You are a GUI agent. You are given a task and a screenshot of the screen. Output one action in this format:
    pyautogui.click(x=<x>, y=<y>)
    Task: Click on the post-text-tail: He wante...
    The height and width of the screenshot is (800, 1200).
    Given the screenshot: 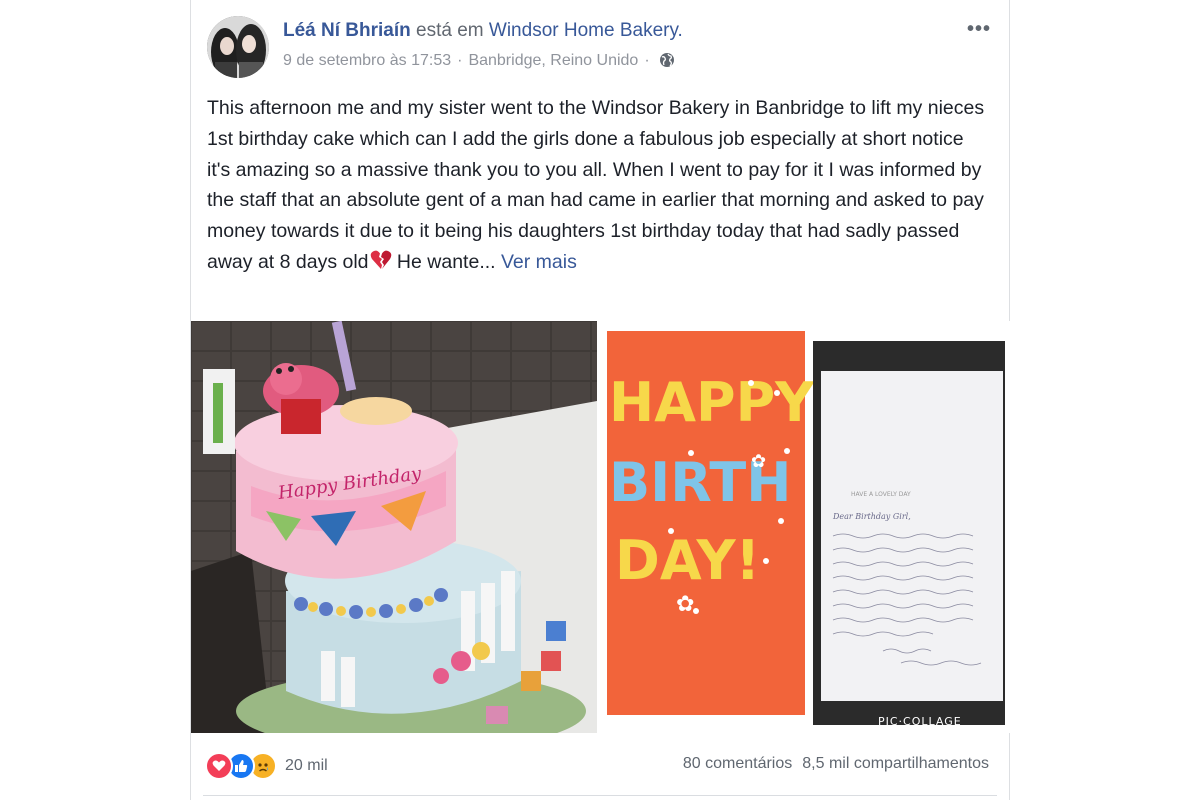 What is the action you would take?
    pyautogui.click(x=443, y=261)
    